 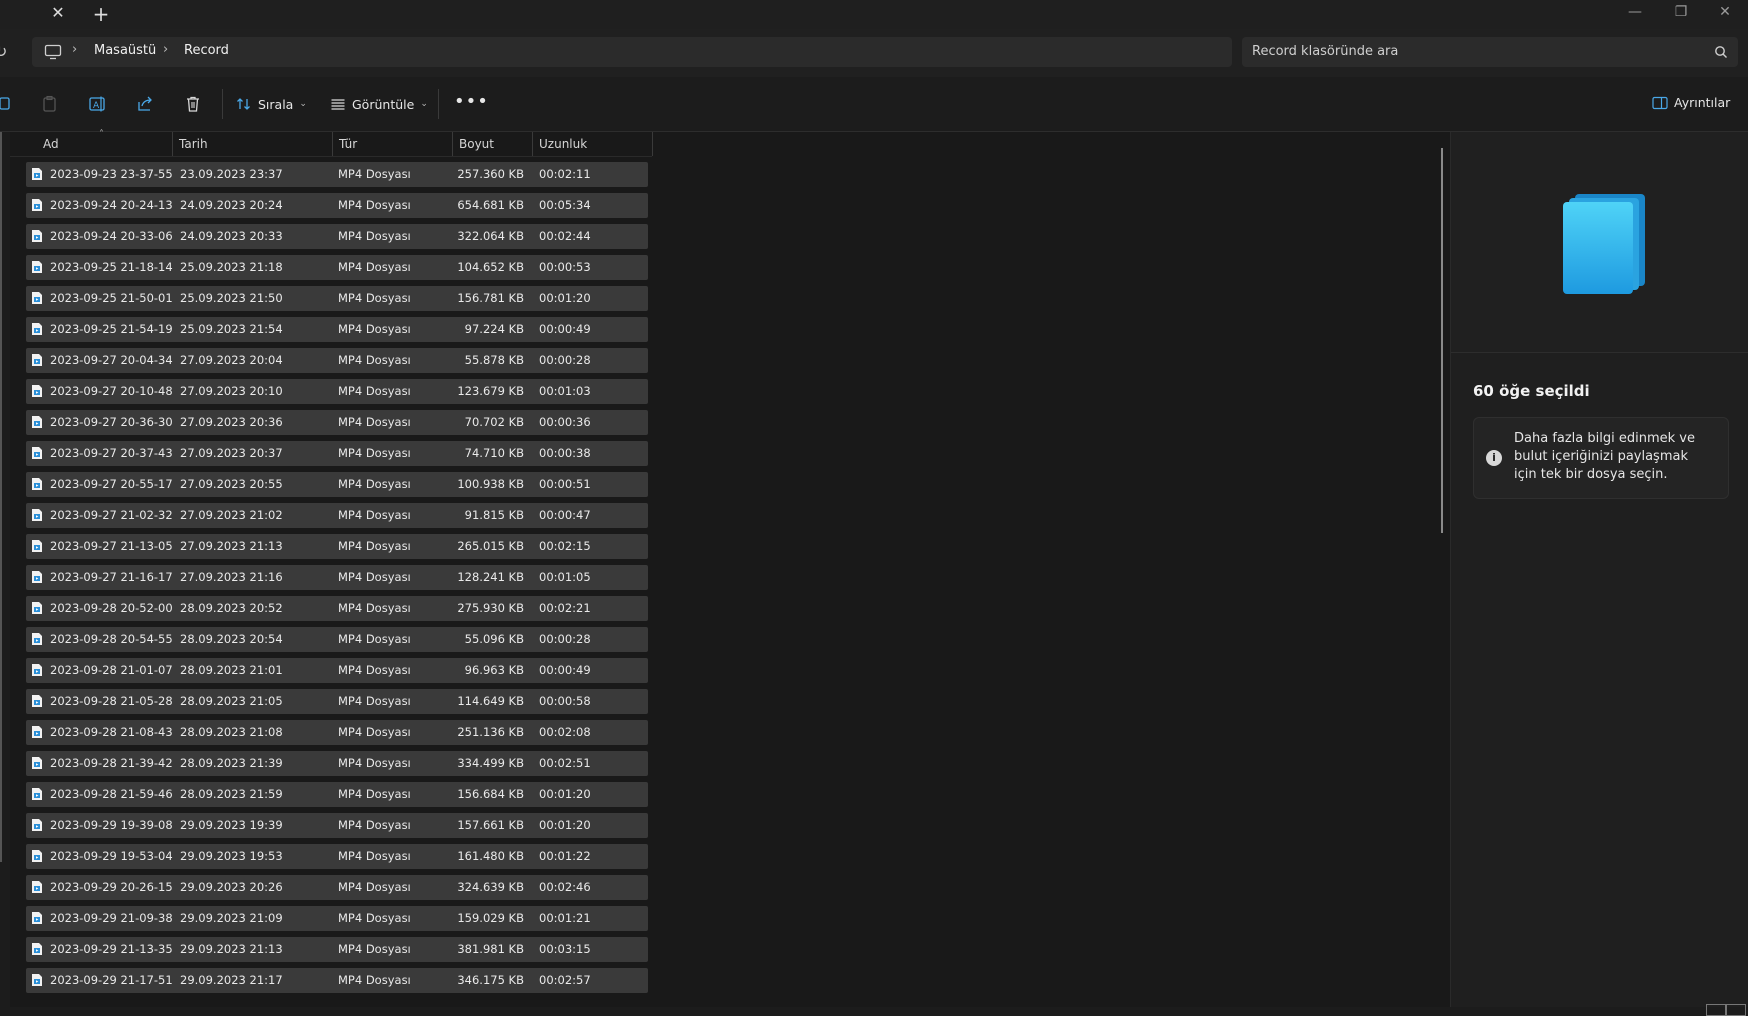 What do you see at coordinates (1490, 52) in the screenshot?
I see `search-input: Record klasöründe ara` at bounding box center [1490, 52].